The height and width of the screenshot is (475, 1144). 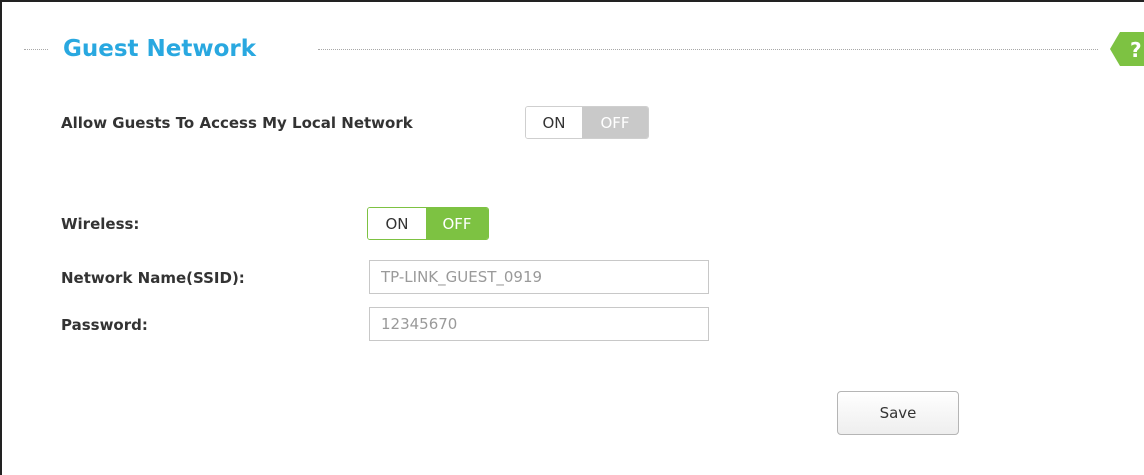 I want to click on wireless-off-option: OFF, so click(x=457, y=223).